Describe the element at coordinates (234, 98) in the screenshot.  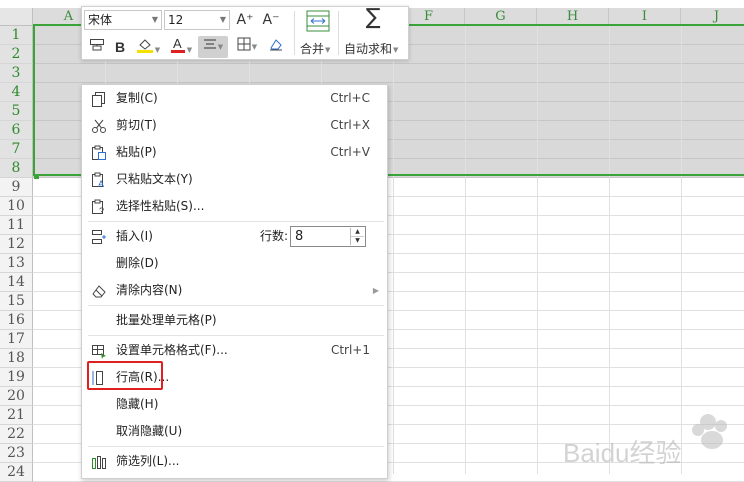
I see `menu-item-copy: 复制(C) Ctrl+C` at that location.